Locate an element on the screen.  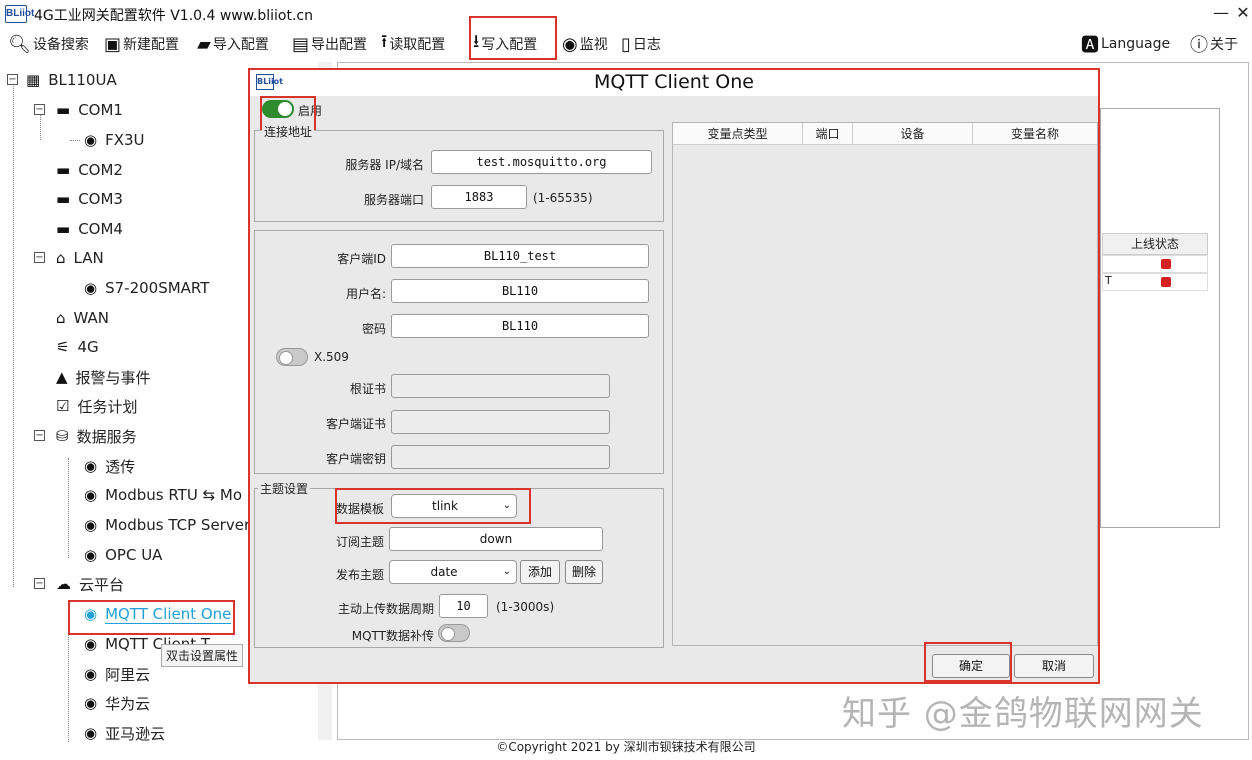
tree-node-wan: ⌂ WAN is located at coordinates (82, 318).